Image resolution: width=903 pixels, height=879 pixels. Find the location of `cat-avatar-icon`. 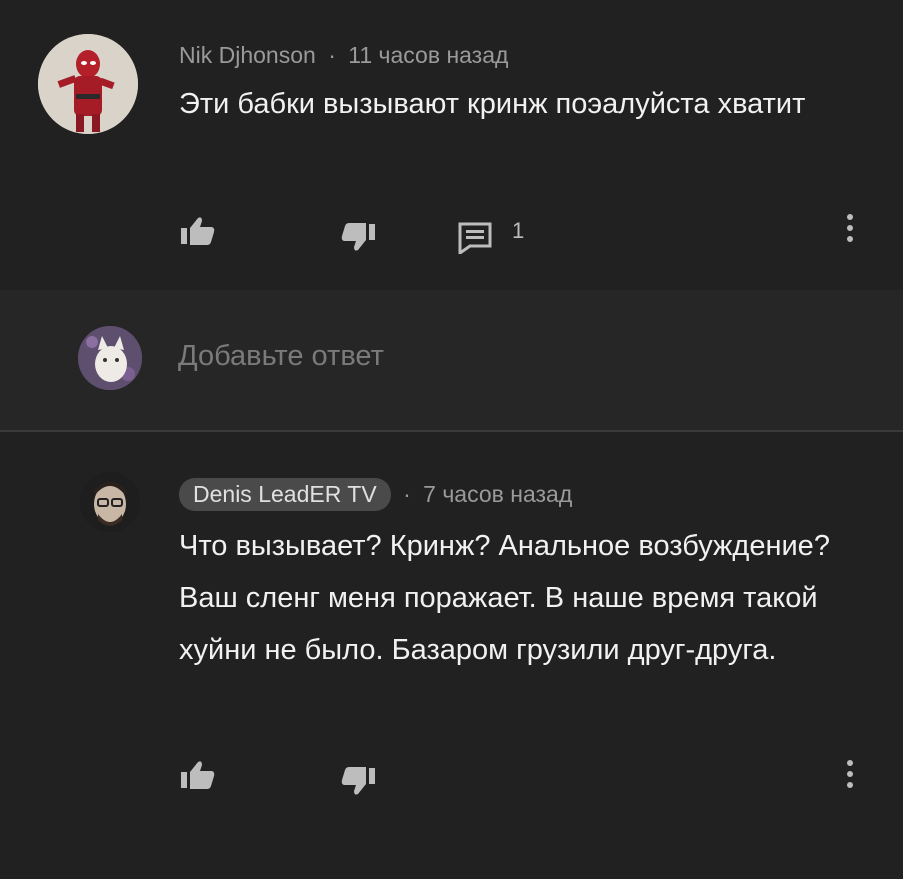

cat-avatar-icon is located at coordinates (110, 358).